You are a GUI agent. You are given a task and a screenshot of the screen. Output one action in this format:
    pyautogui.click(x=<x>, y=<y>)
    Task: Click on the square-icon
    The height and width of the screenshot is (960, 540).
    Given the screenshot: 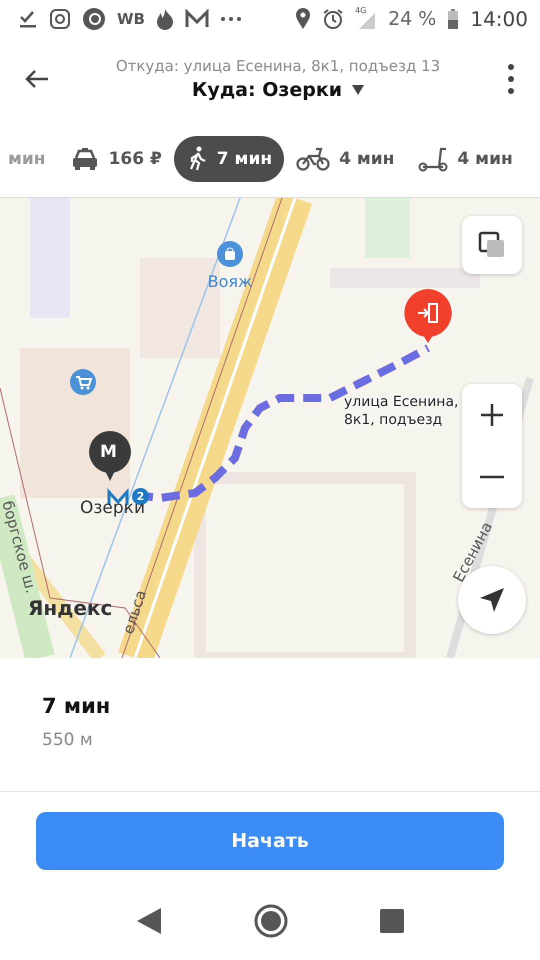 What is the action you would take?
    pyautogui.click(x=392, y=921)
    